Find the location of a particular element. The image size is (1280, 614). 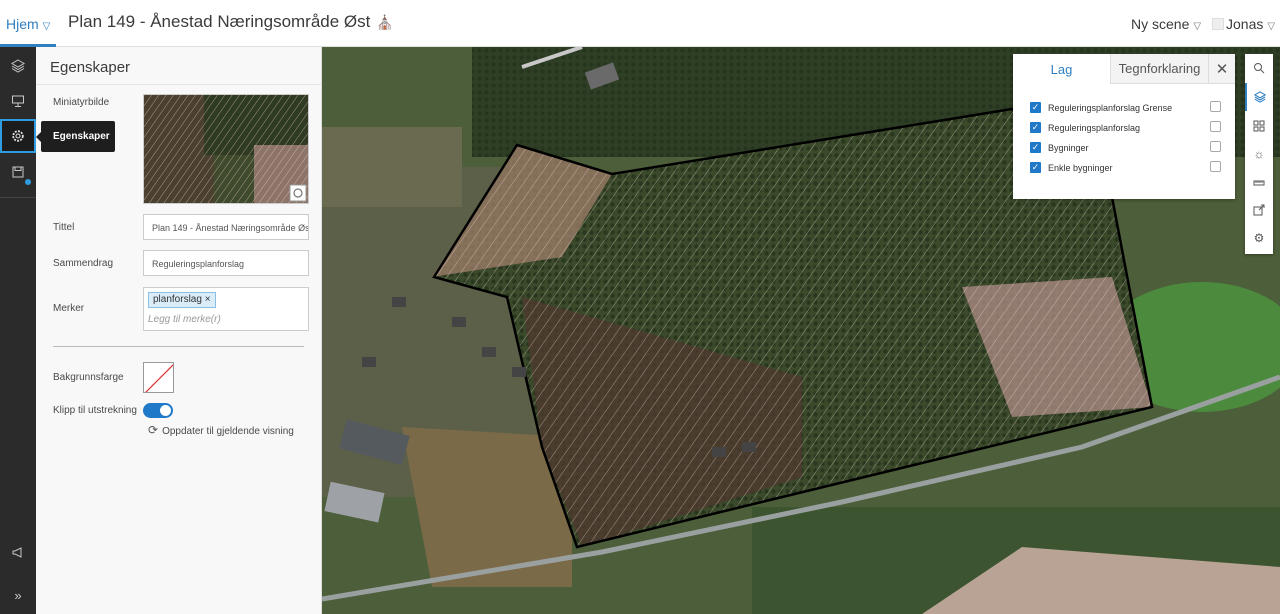

thumbnail-image is located at coordinates (226, 149).